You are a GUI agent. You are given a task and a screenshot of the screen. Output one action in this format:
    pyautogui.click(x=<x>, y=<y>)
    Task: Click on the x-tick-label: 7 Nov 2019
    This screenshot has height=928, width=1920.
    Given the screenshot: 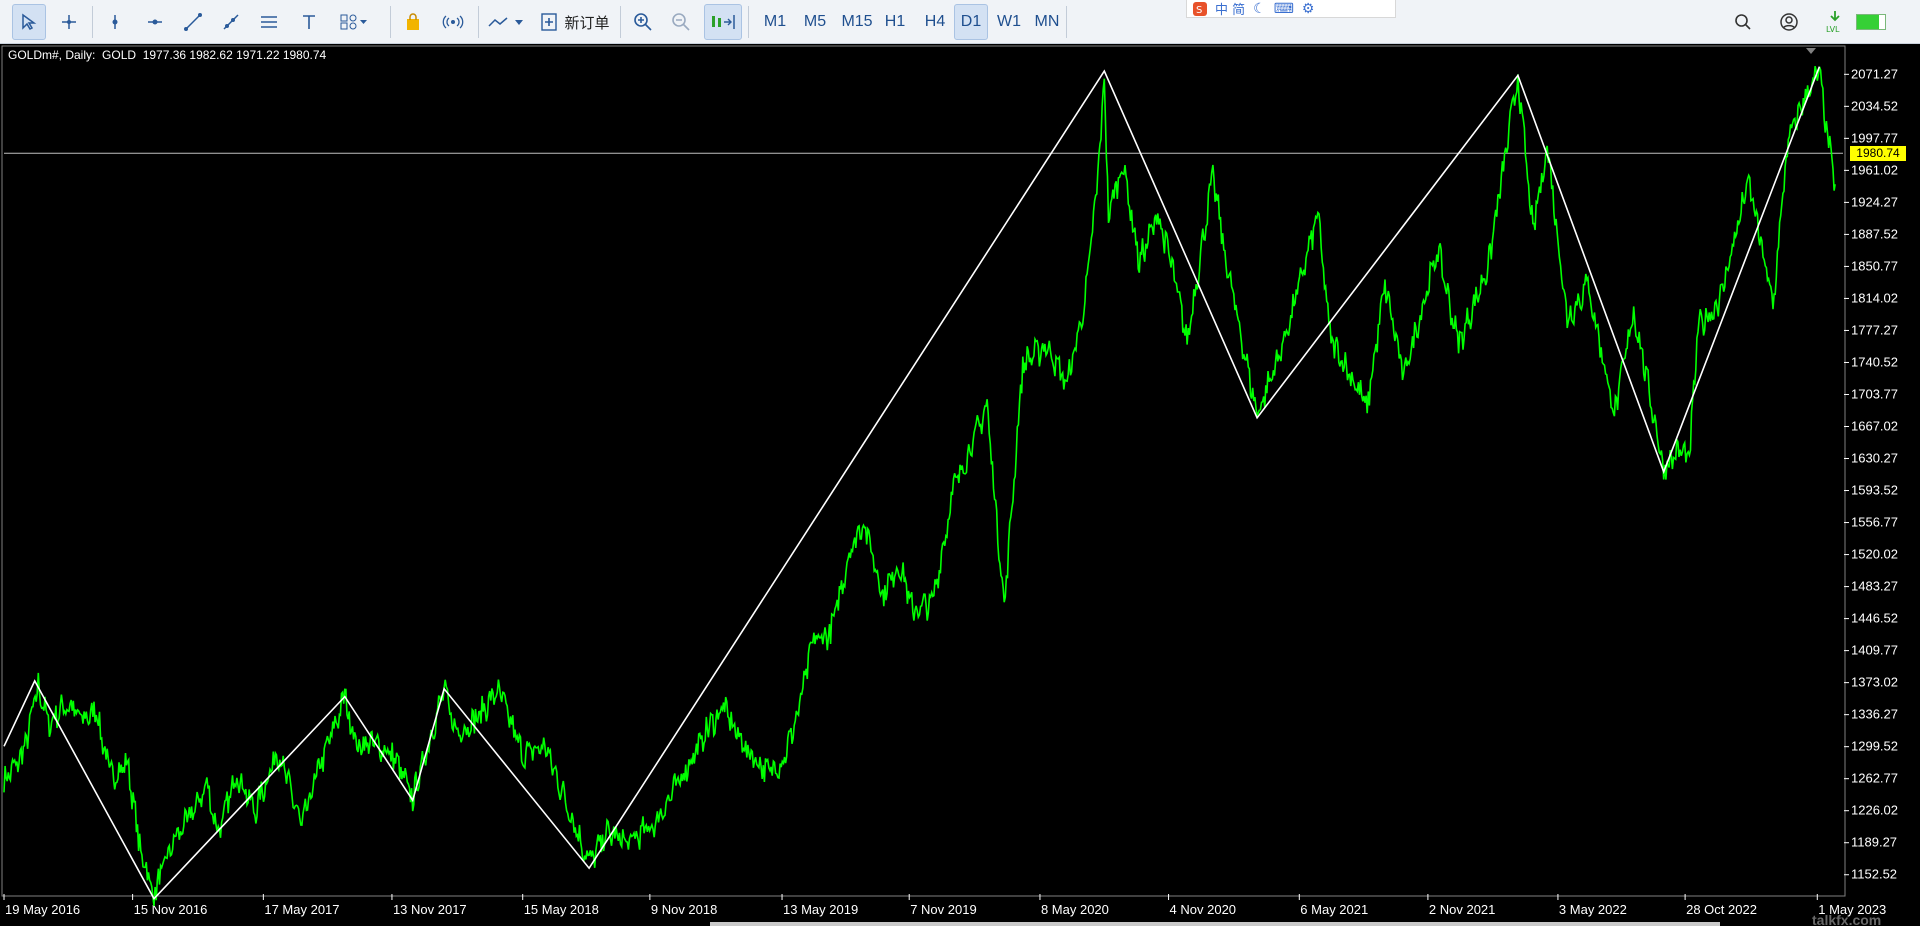 What is the action you would take?
    pyautogui.click(x=943, y=909)
    